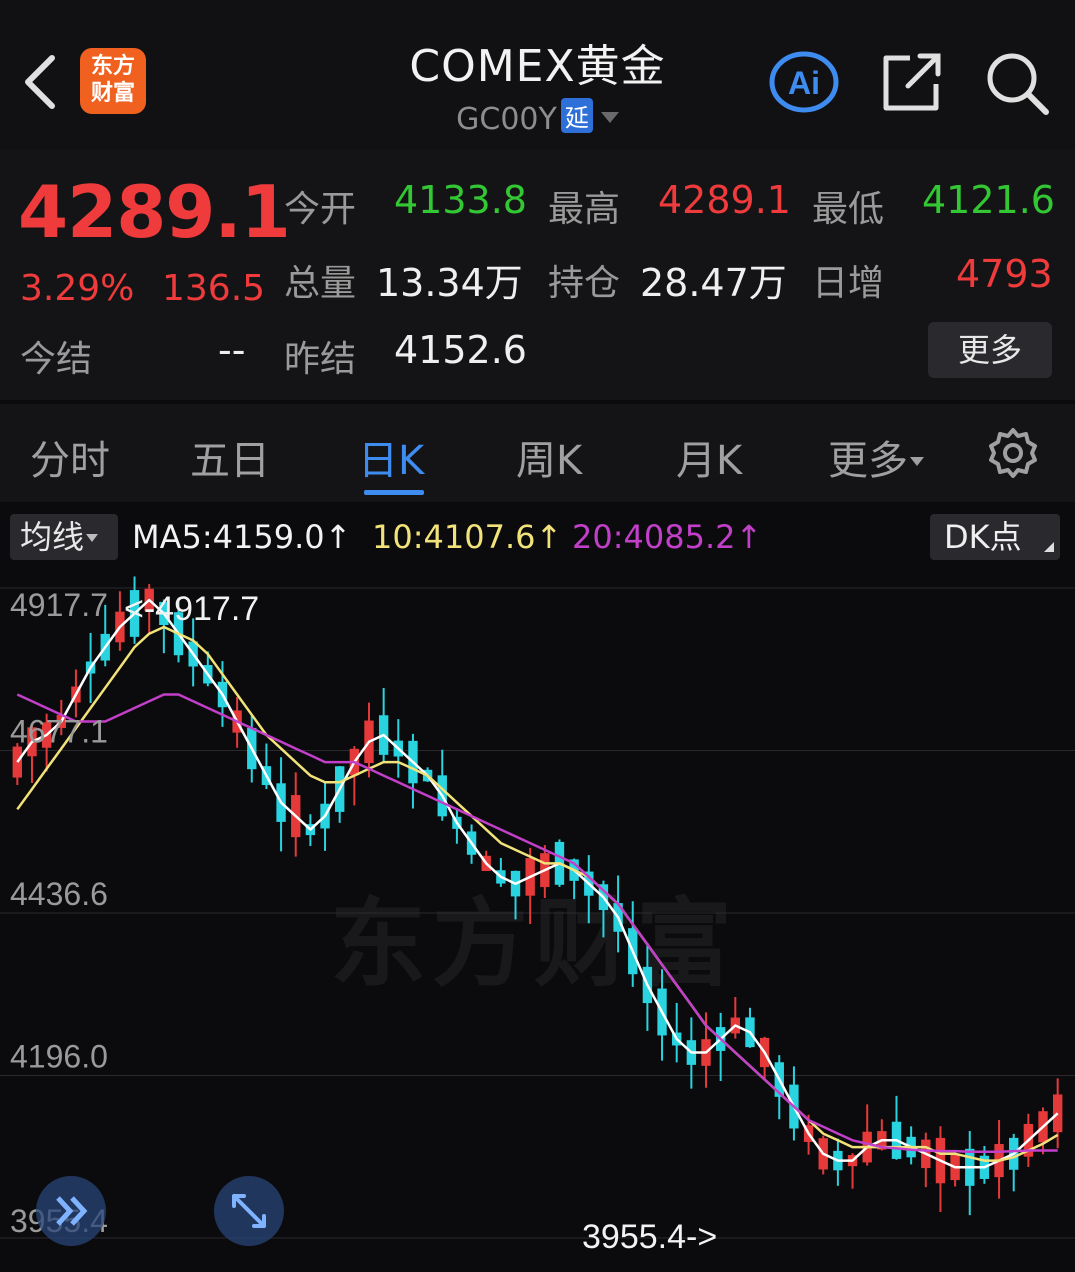  Describe the element at coordinates (242, 537) in the screenshot. I see `ma5-value: MA5:4159.0↑` at that location.